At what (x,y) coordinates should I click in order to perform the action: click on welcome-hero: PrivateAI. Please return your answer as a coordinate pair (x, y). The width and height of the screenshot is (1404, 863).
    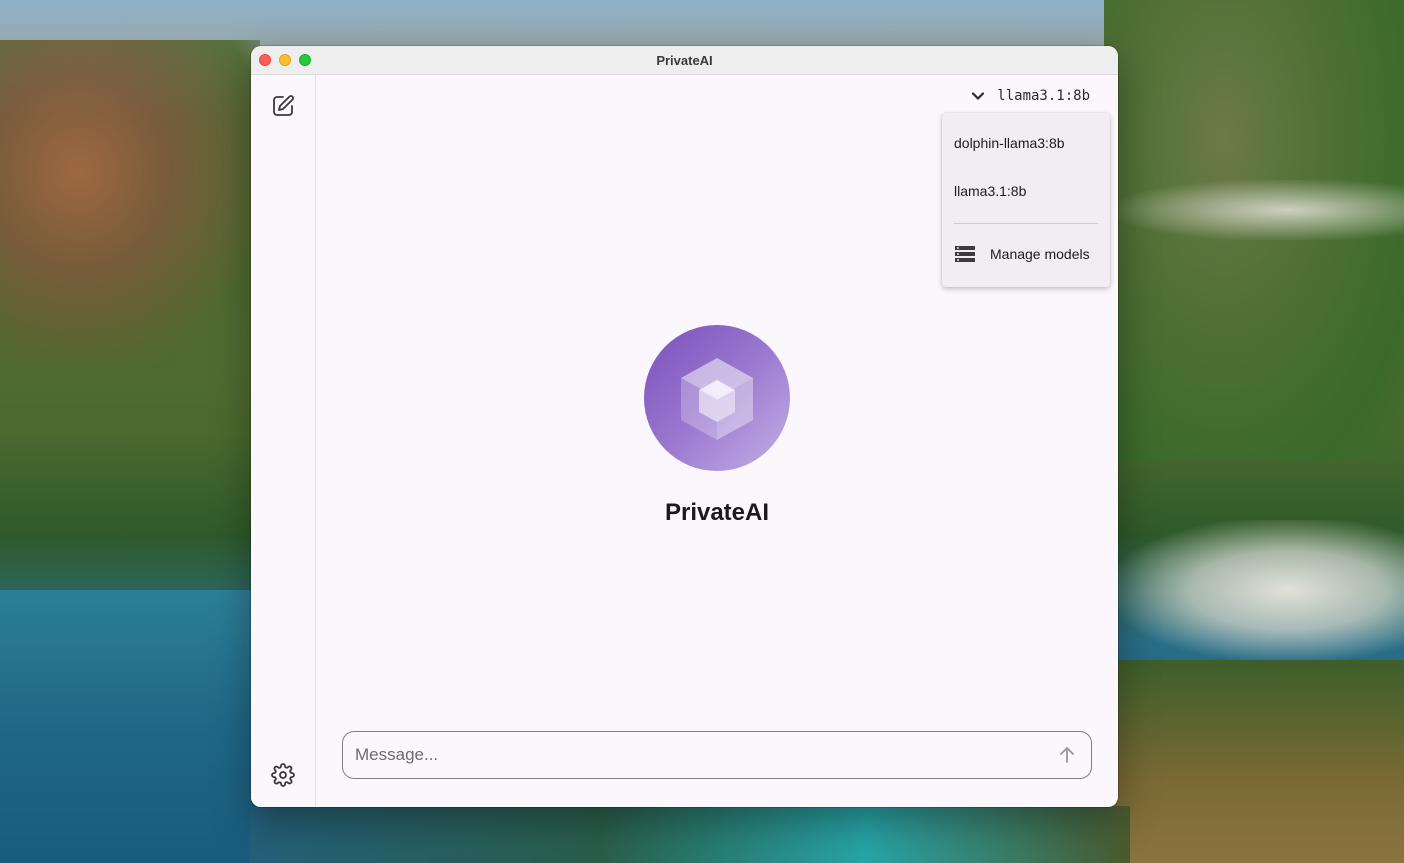
    Looking at the image, I should click on (717, 426).